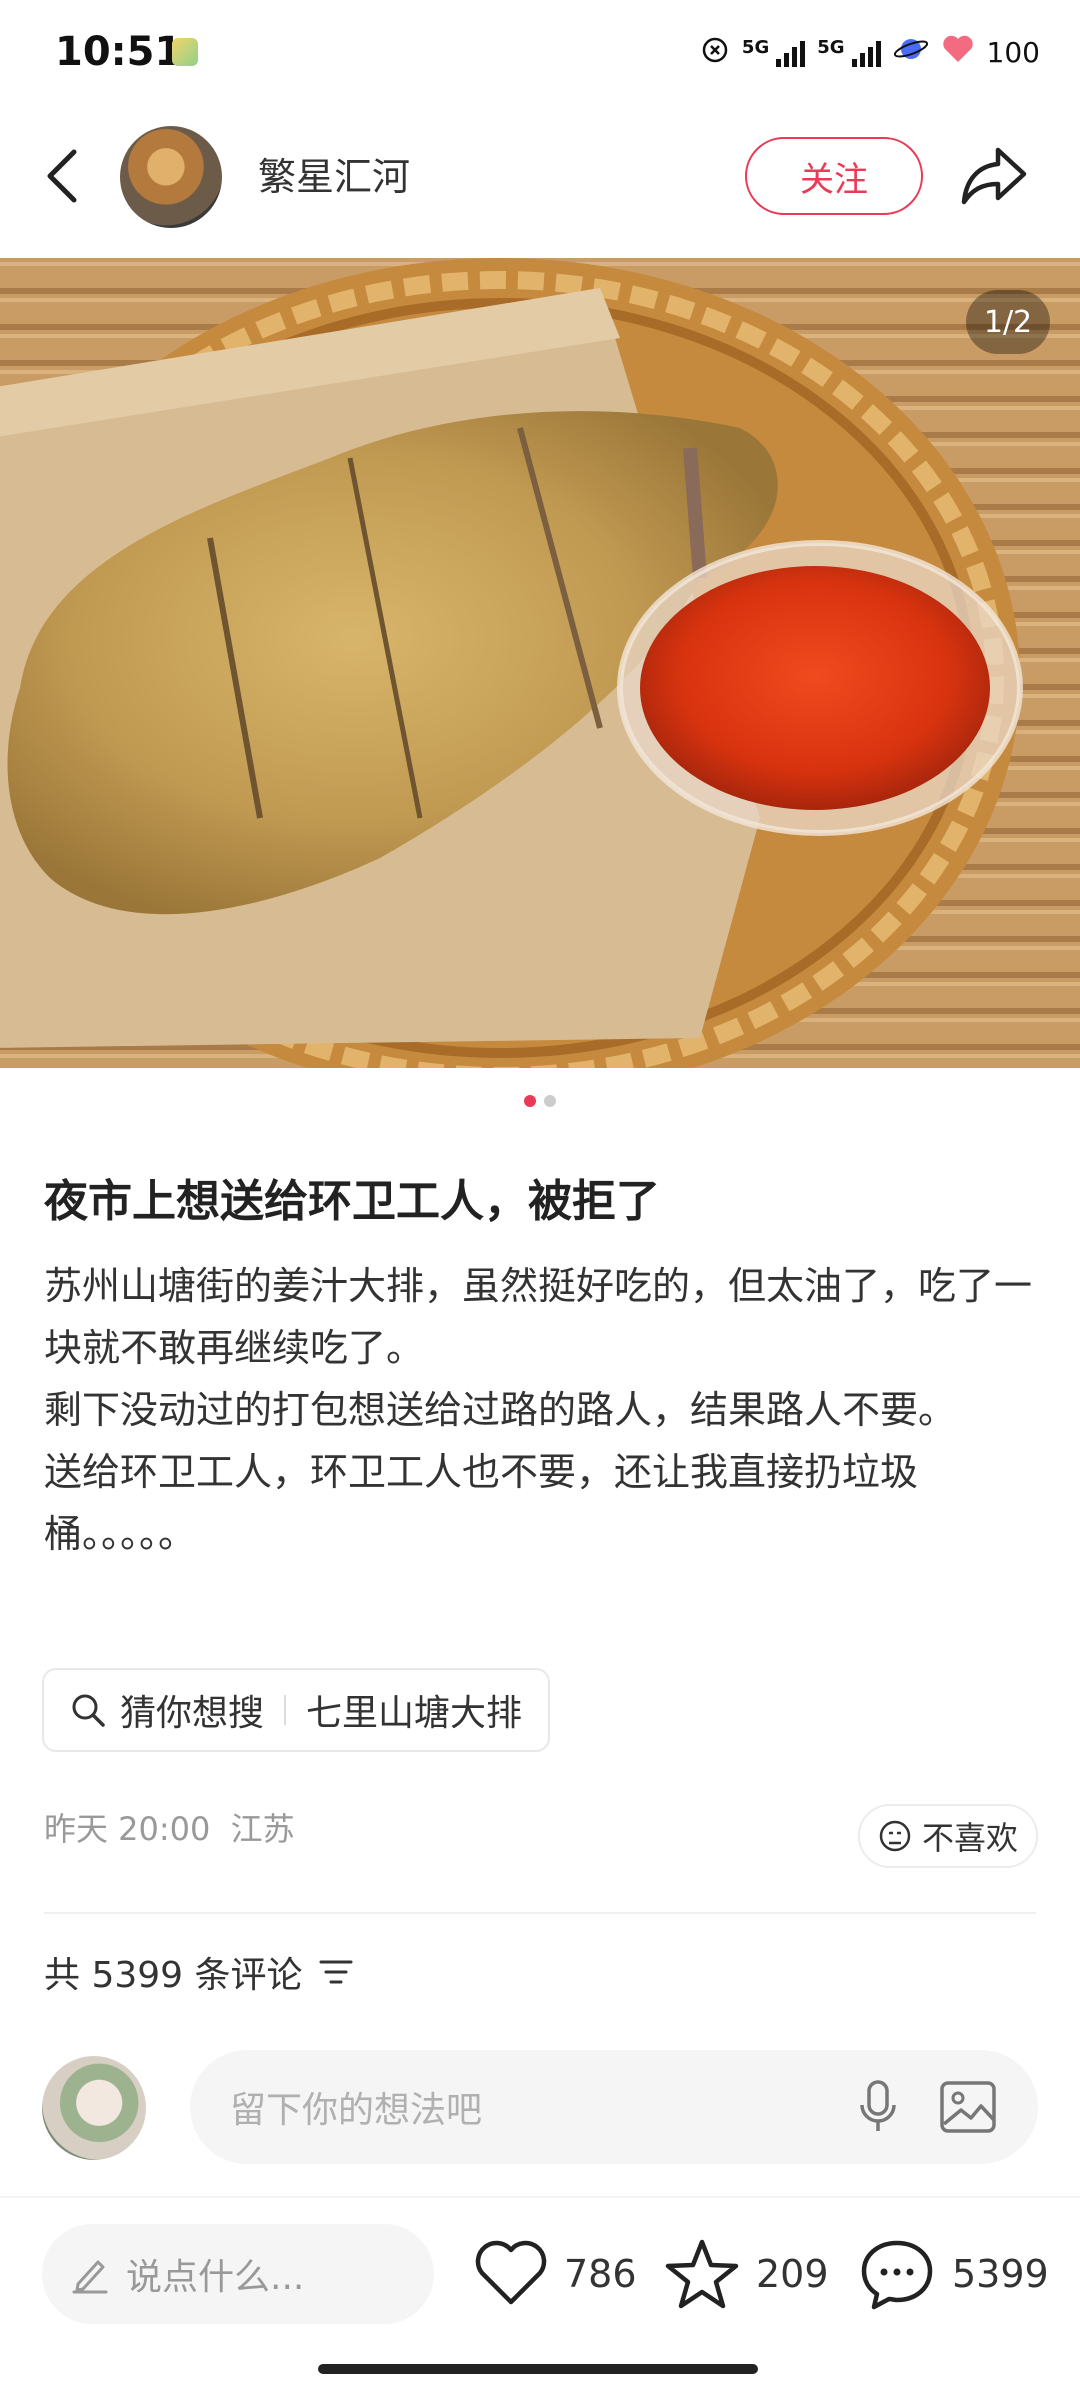 The height and width of the screenshot is (2400, 1080). I want to click on image-page-counter: 1/2, so click(1008, 322).